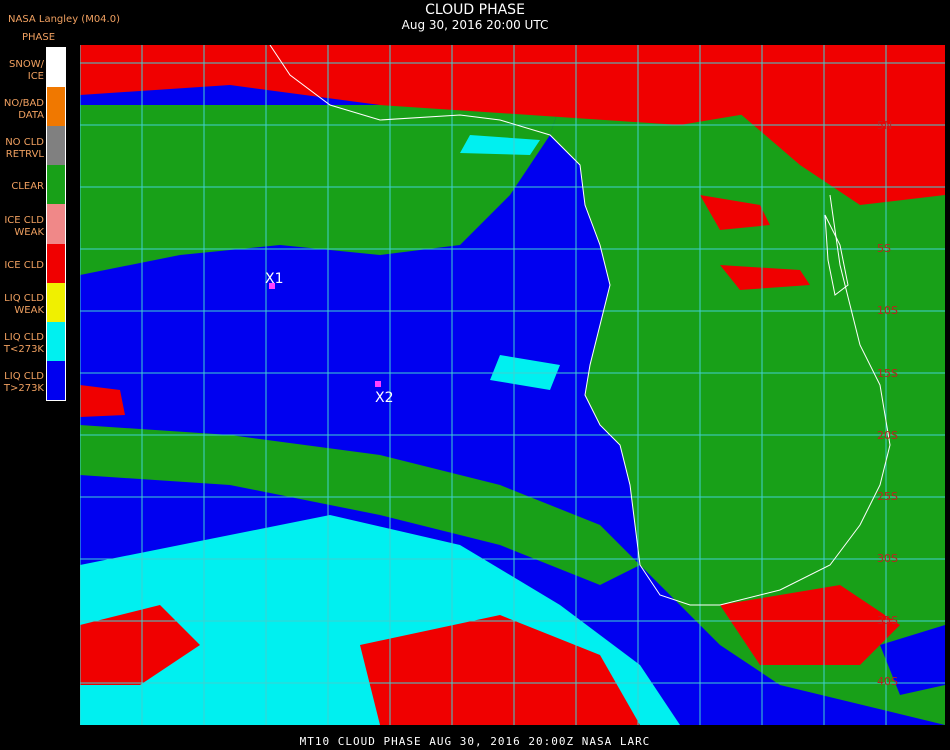  What do you see at coordinates (24, 148) in the screenshot?
I see `legend-label-no-cloud-retrieval: NO CLD RETRVL` at bounding box center [24, 148].